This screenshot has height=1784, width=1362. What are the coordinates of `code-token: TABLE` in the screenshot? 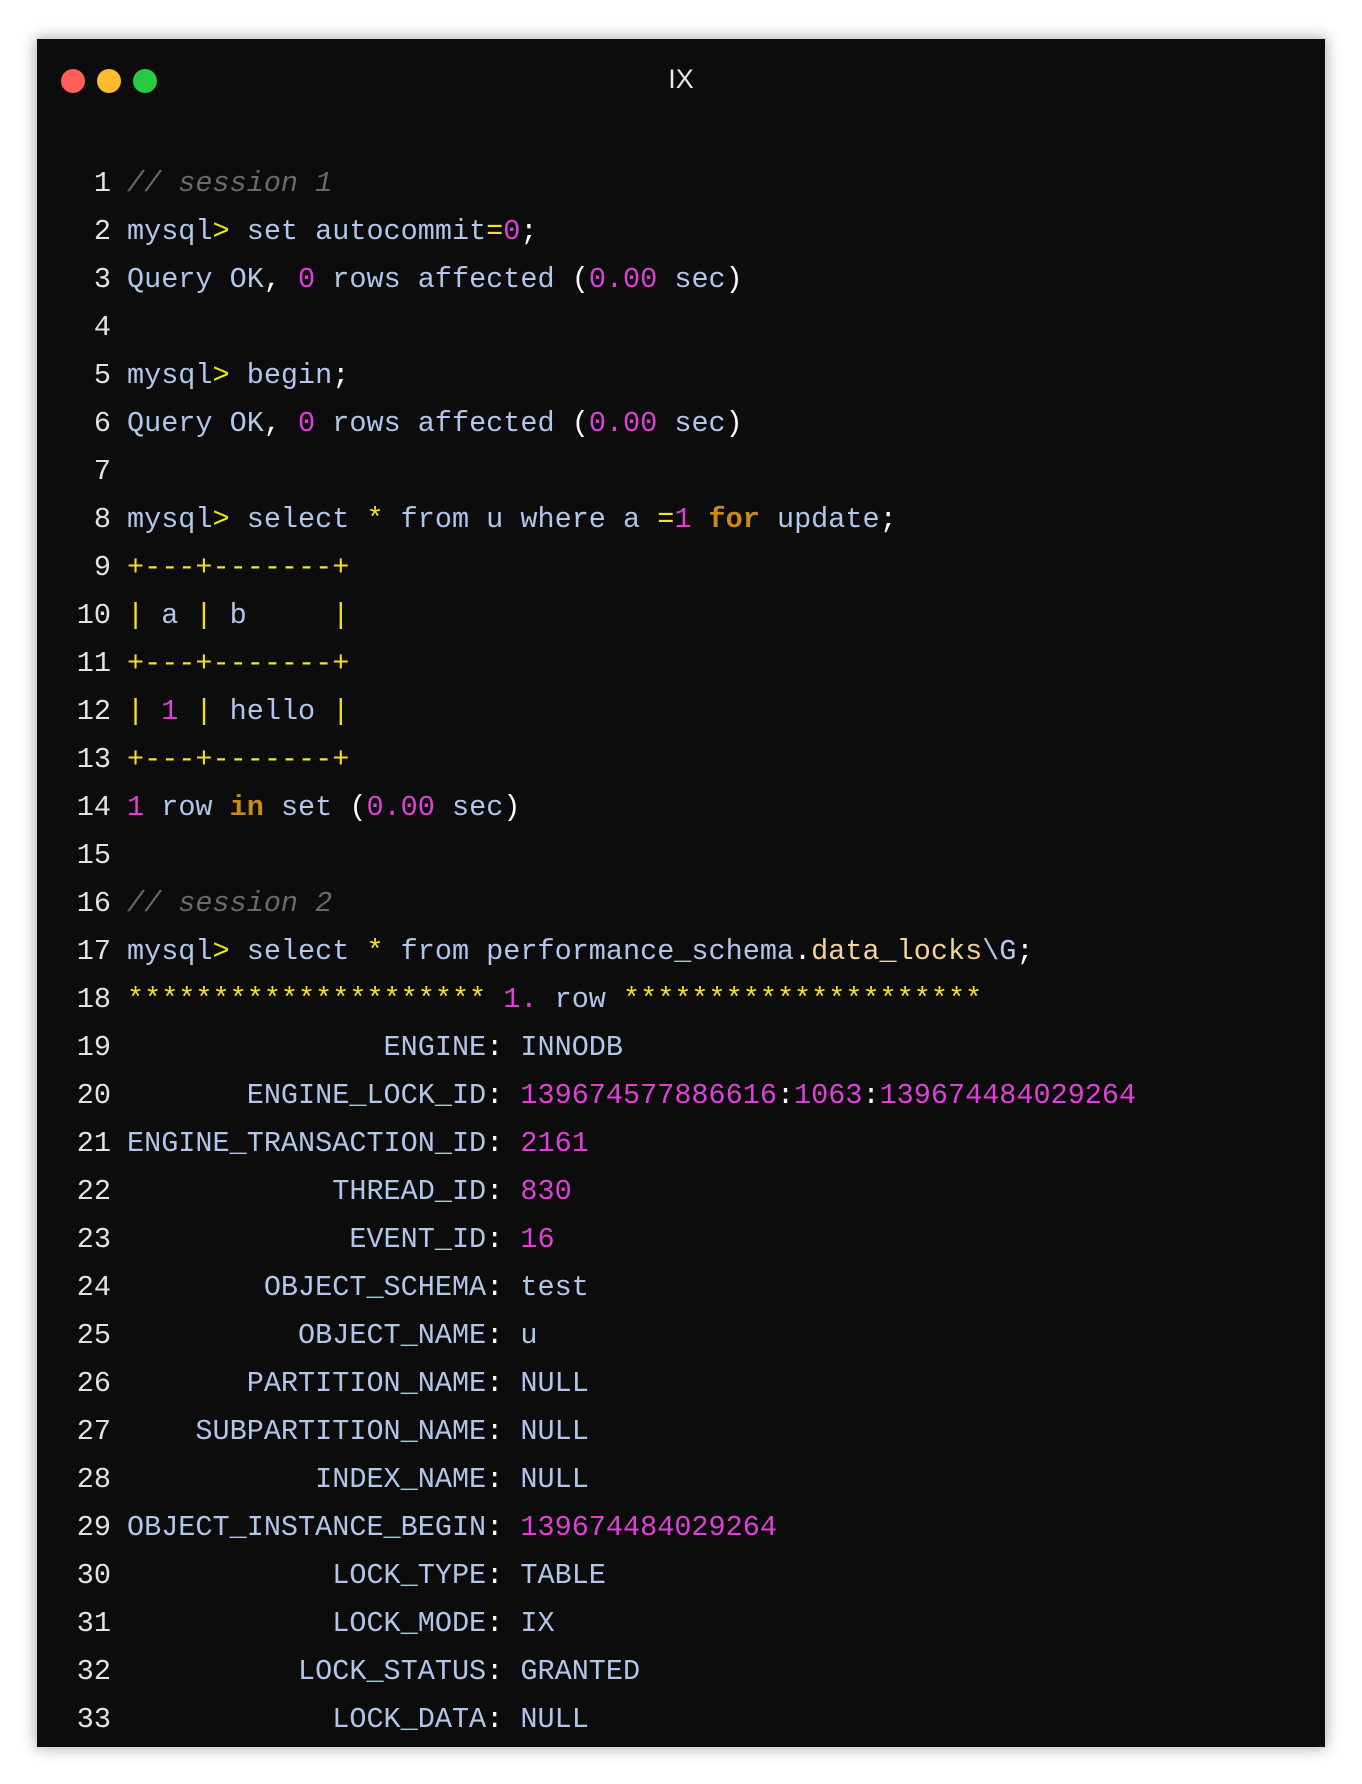 It's located at (554, 1575).